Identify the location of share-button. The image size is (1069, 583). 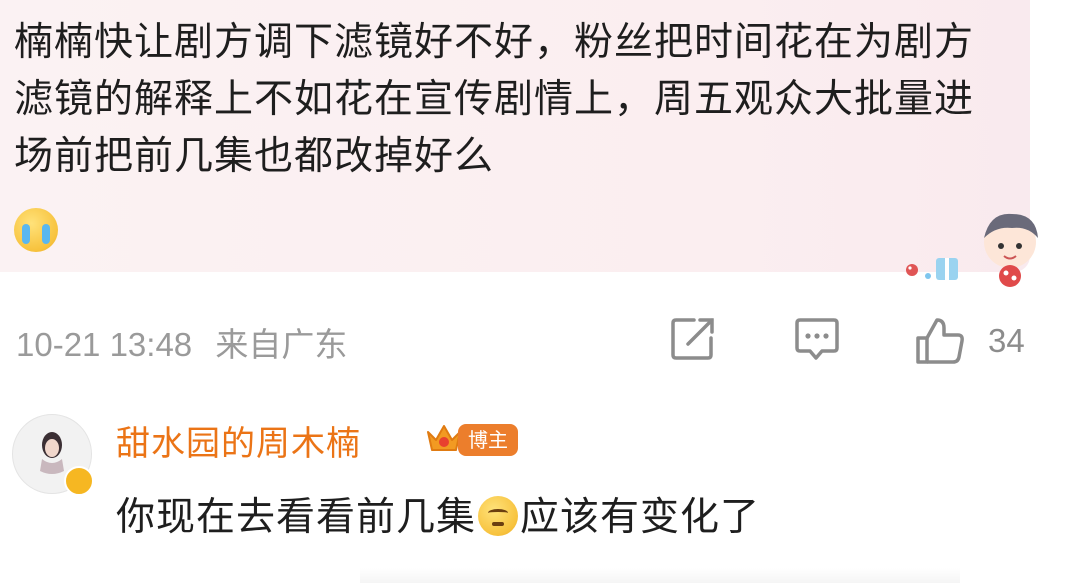
(693, 339).